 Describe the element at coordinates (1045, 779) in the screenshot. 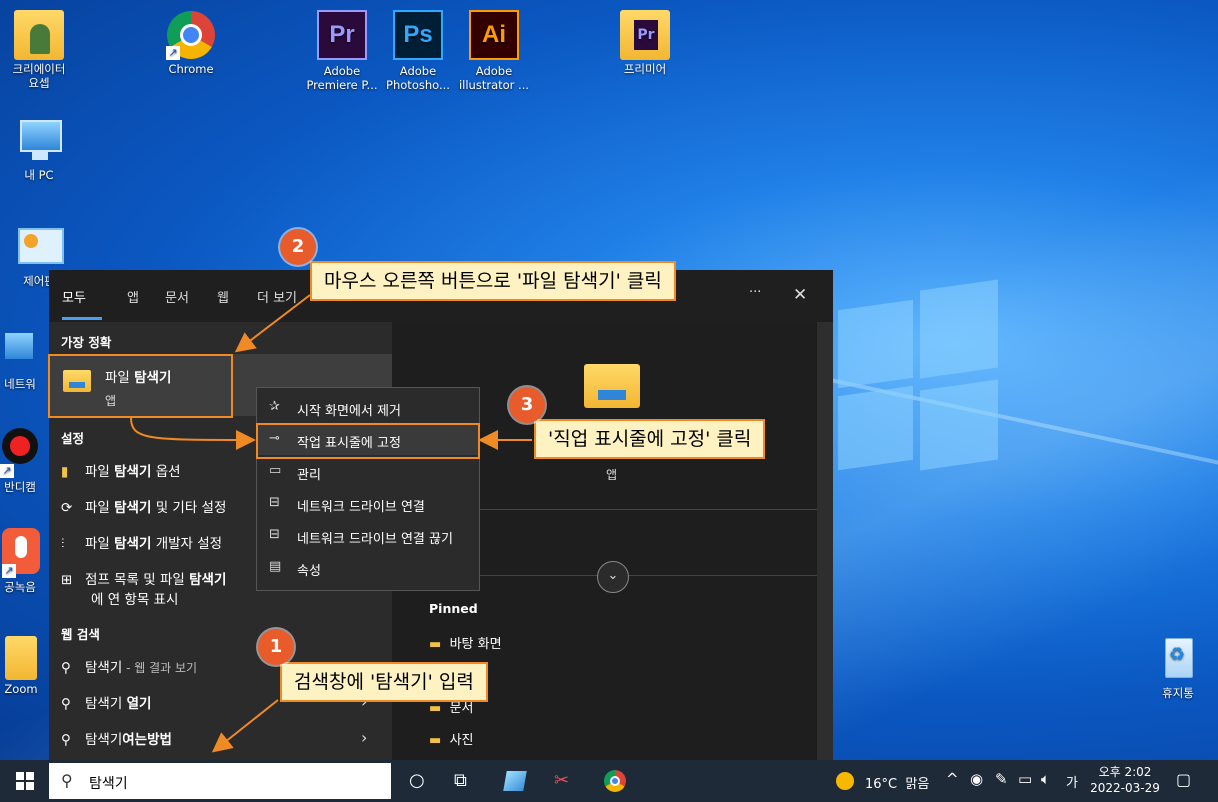

I see `volume-icon: 🔈︎` at that location.